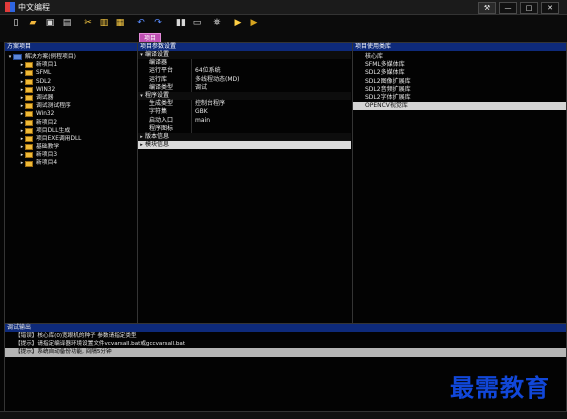  What do you see at coordinates (72, 90) in the screenshot?
I see `project-tree-item: ▸ WIN32` at bounding box center [72, 90].